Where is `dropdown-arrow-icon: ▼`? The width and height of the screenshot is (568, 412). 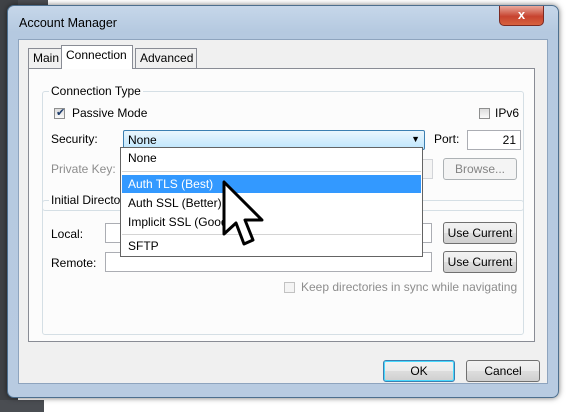 dropdown-arrow-icon: ▼ is located at coordinates (415, 139).